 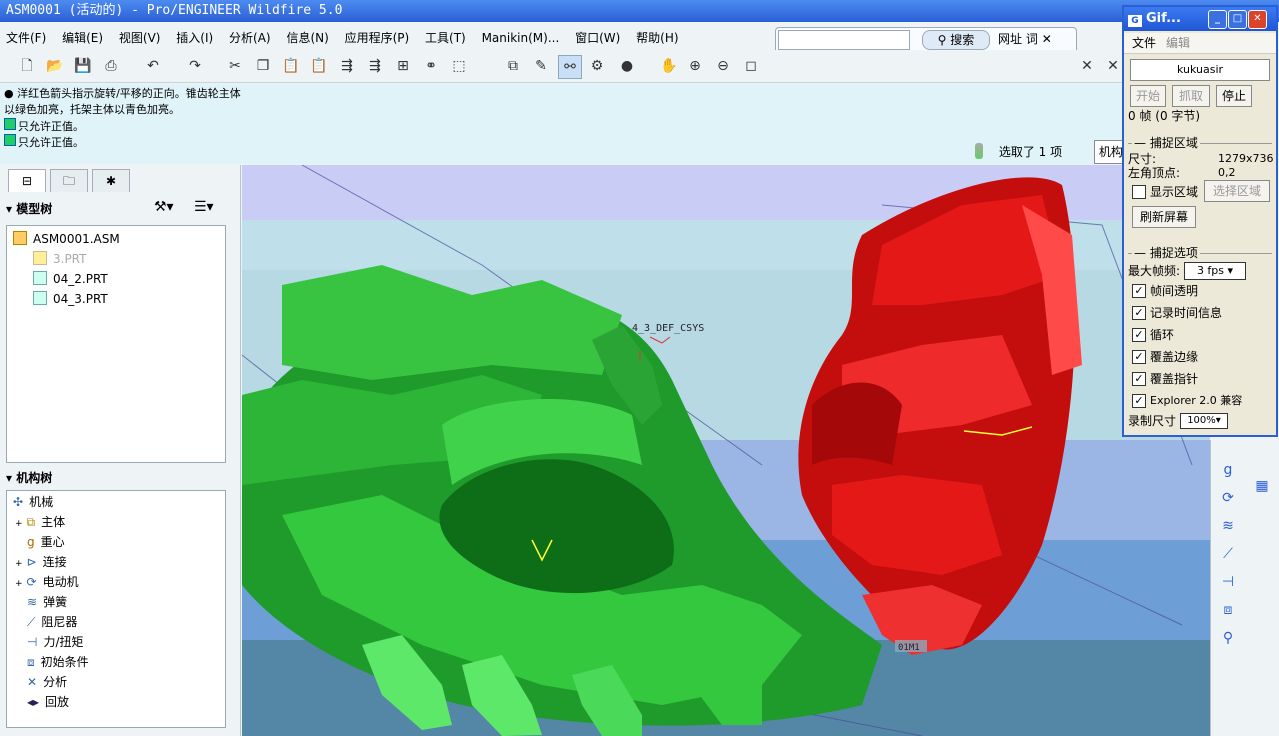 What do you see at coordinates (1139, 379) in the screenshot?
I see `checkbox-overlay-pointer: ✓` at bounding box center [1139, 379].